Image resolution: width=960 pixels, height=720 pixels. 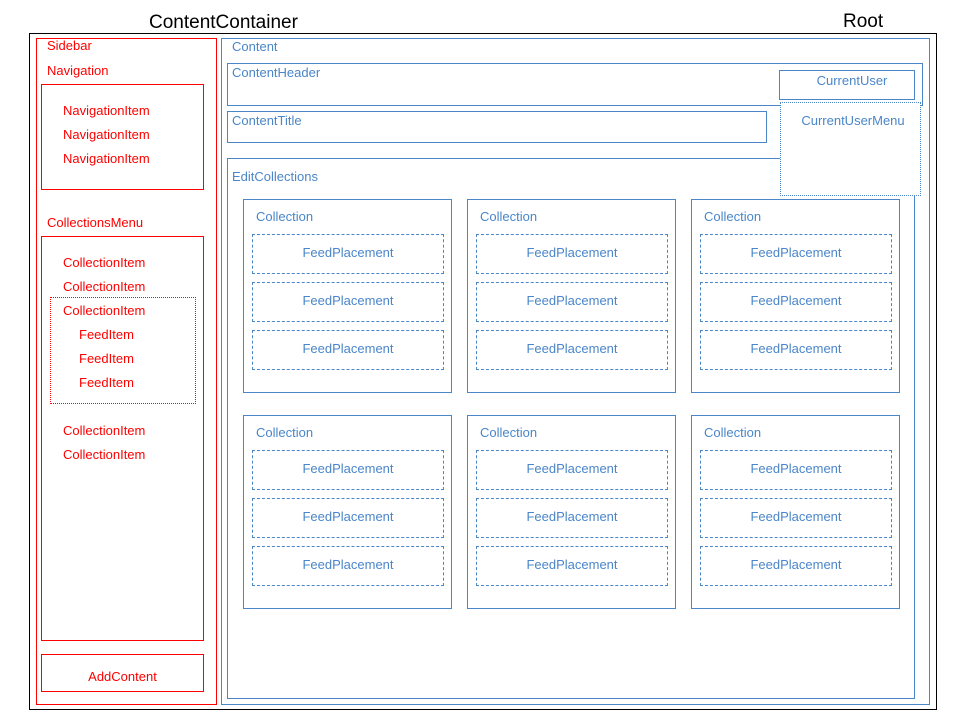 What do you see at coordinates (853, 120) in the screenshot?
I see `current-user-menu-label: CurrentUserMenu` at bounding box center [853, 120].